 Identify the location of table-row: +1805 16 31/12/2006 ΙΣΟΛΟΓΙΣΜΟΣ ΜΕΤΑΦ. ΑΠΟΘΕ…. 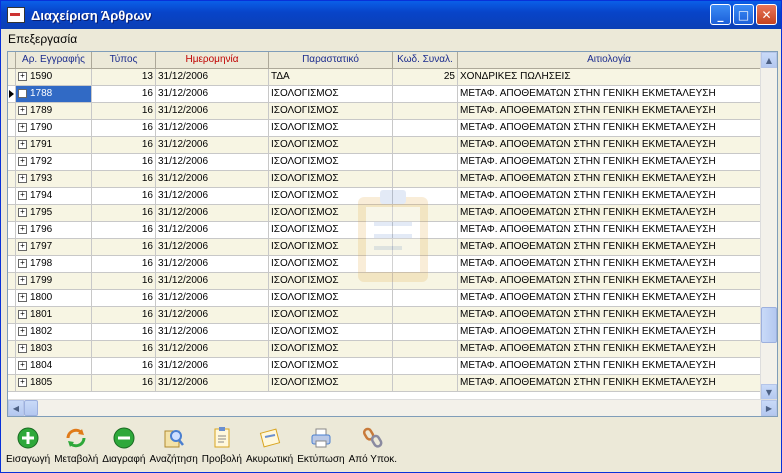
(384, 383).